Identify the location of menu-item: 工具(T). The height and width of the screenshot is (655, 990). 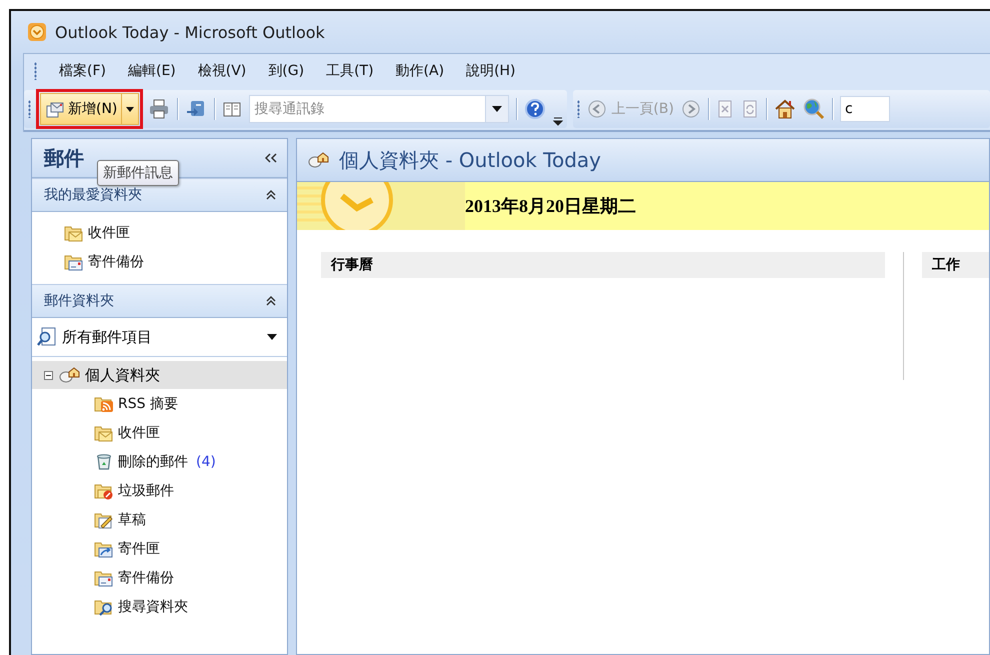
(350, 71).